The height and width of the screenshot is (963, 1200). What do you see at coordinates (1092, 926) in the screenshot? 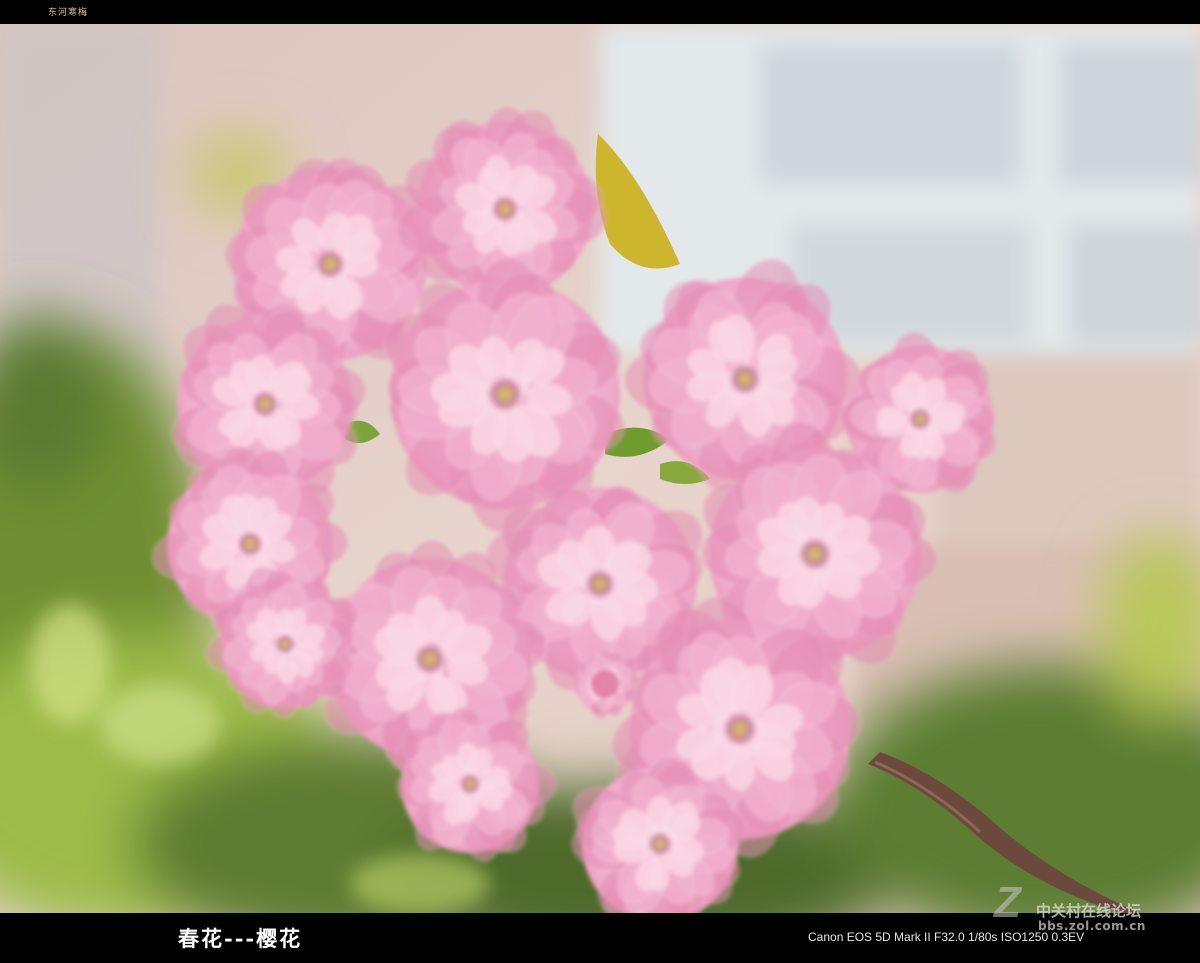
I see `watermark-url: bbs.zol.com.cn` at bounding box center [1092, 926].